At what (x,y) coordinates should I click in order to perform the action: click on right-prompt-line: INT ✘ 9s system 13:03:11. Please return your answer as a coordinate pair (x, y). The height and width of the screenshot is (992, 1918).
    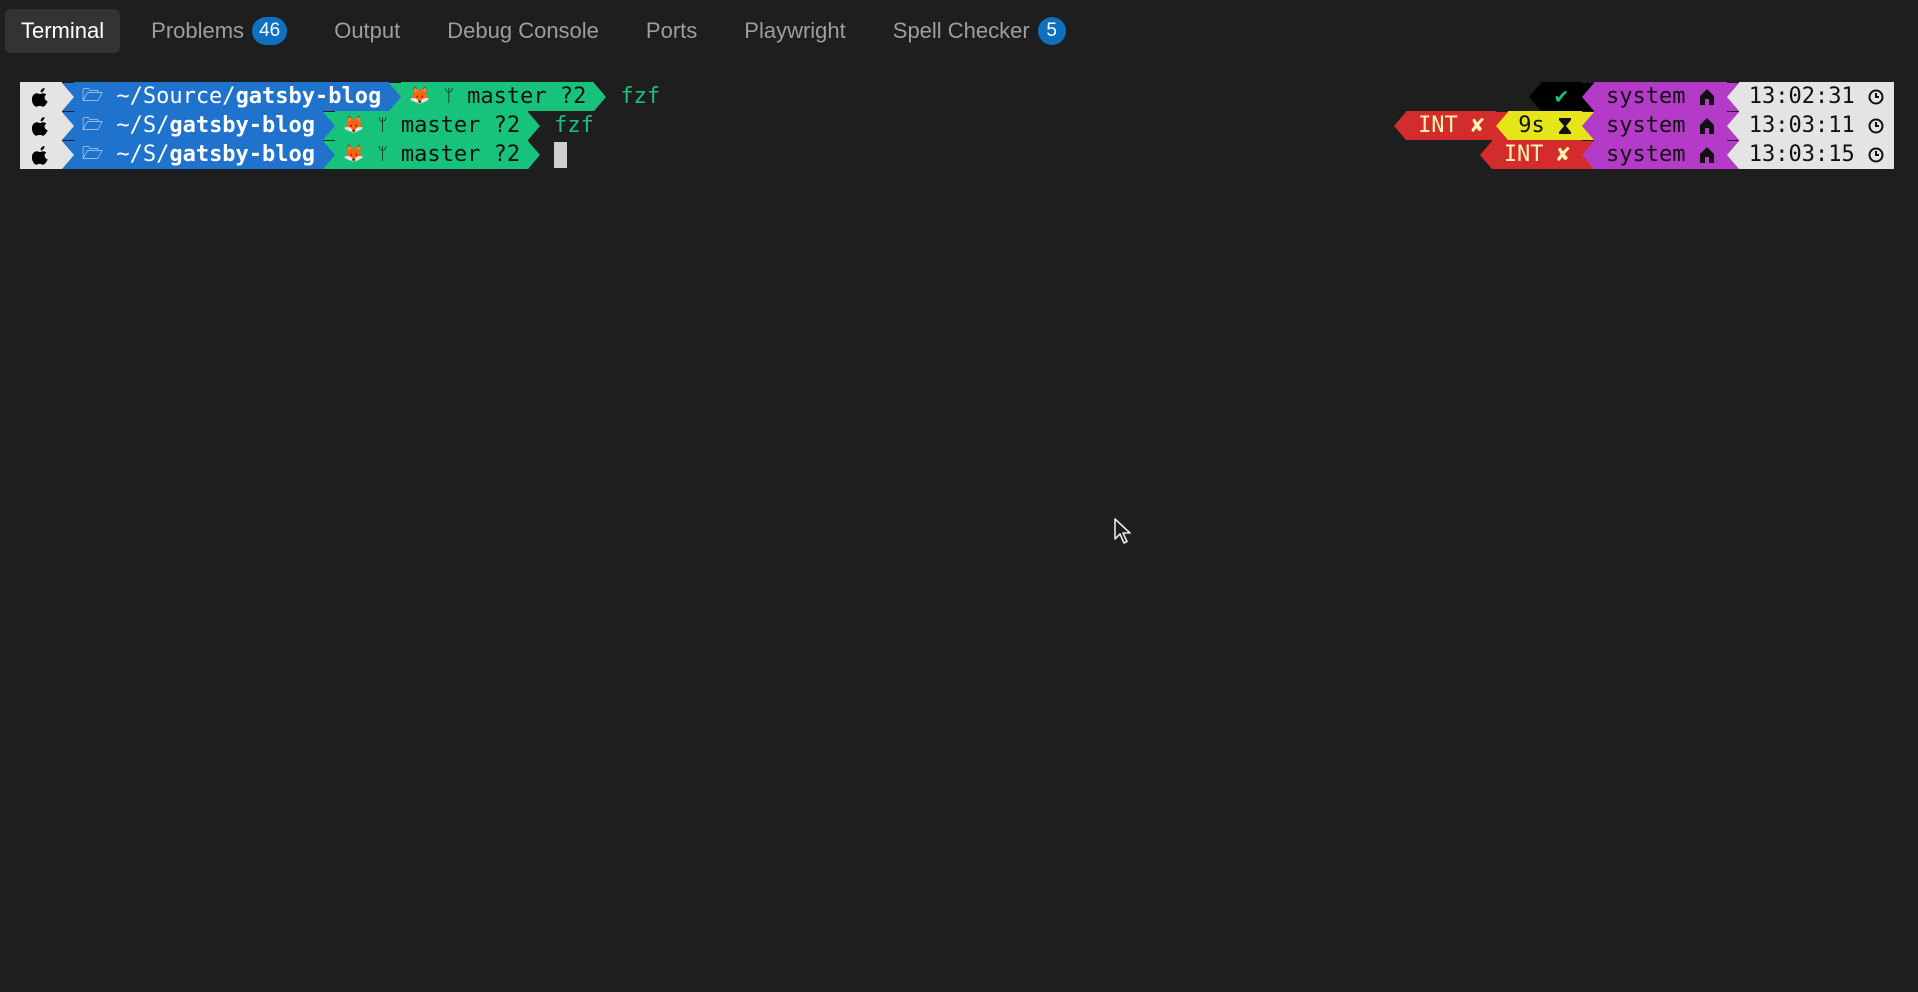
    Looking at the image, I should click on (1644, 125).